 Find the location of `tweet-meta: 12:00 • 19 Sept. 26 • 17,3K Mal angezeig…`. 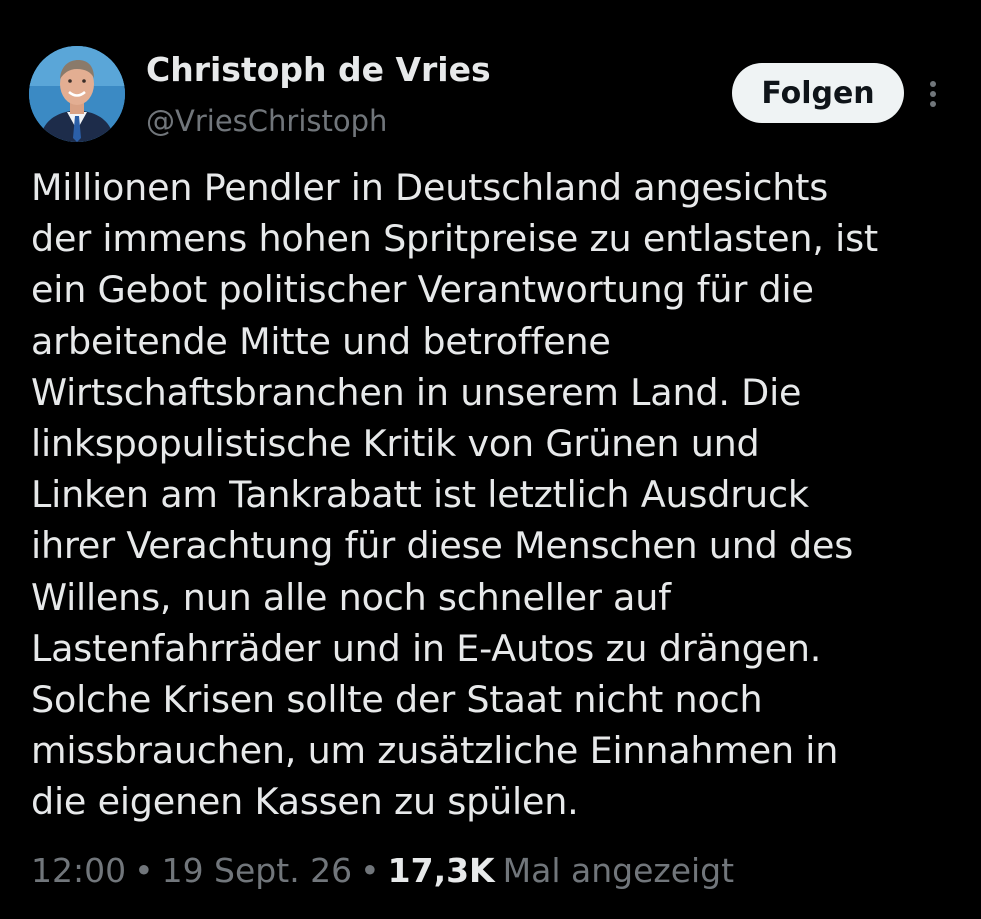

tweet-meta: 12:00 • 19 Sept. 26 • 17,3K Mal angezeig… is located at coordinates (382, 870).